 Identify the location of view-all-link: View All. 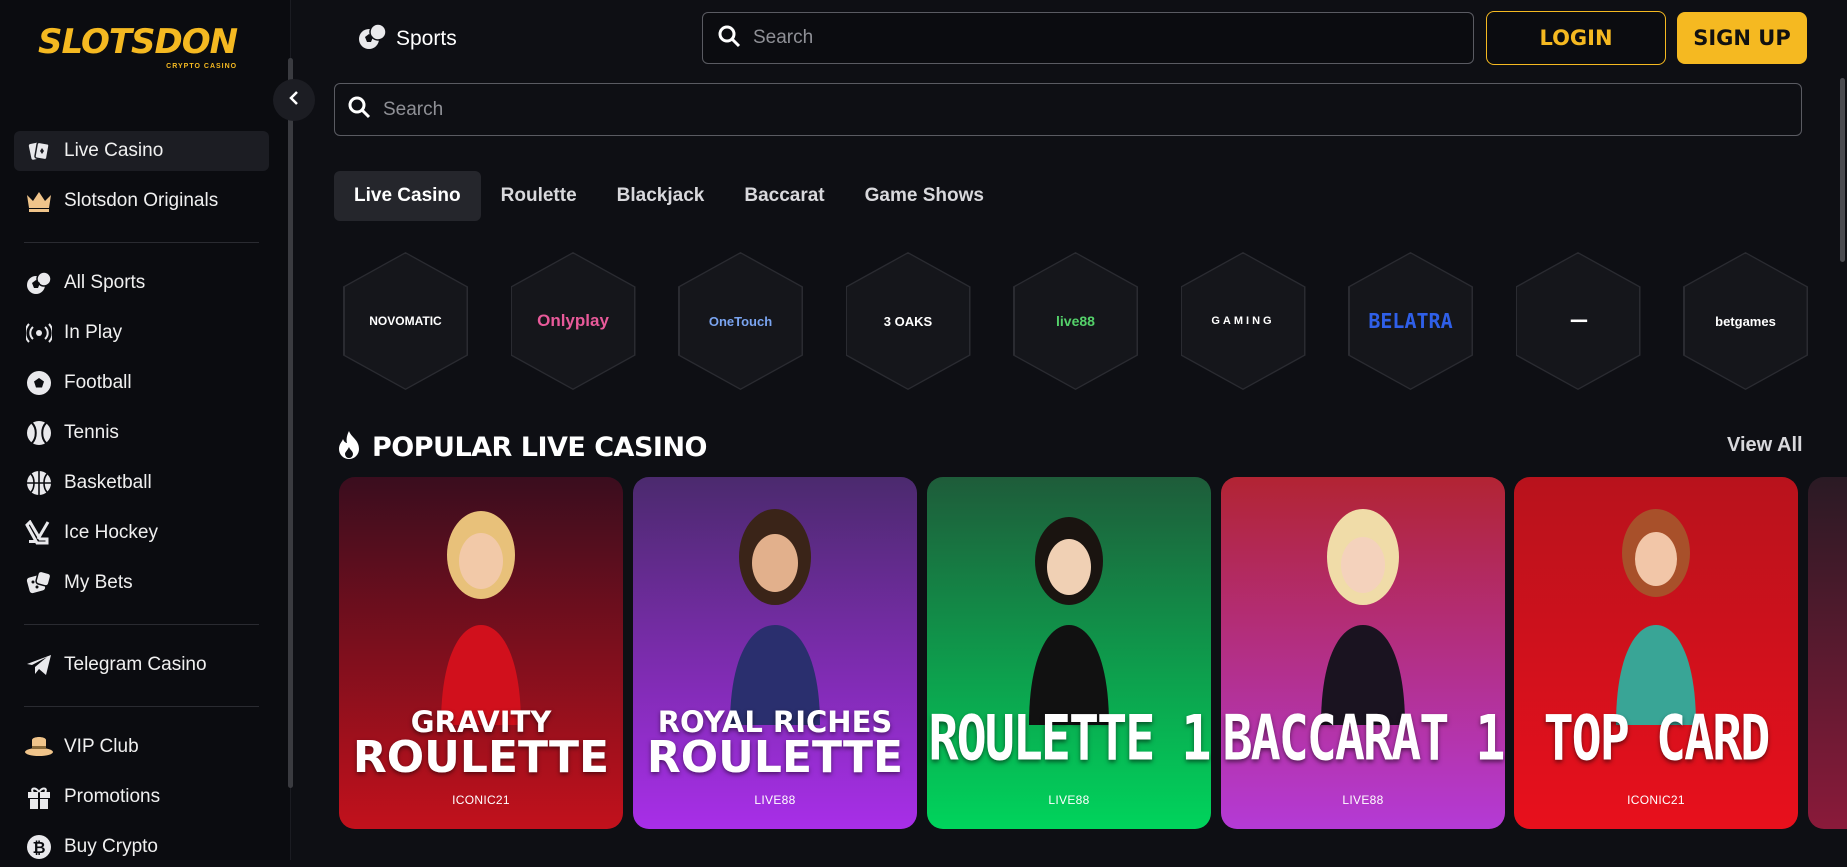
(1765, 445).